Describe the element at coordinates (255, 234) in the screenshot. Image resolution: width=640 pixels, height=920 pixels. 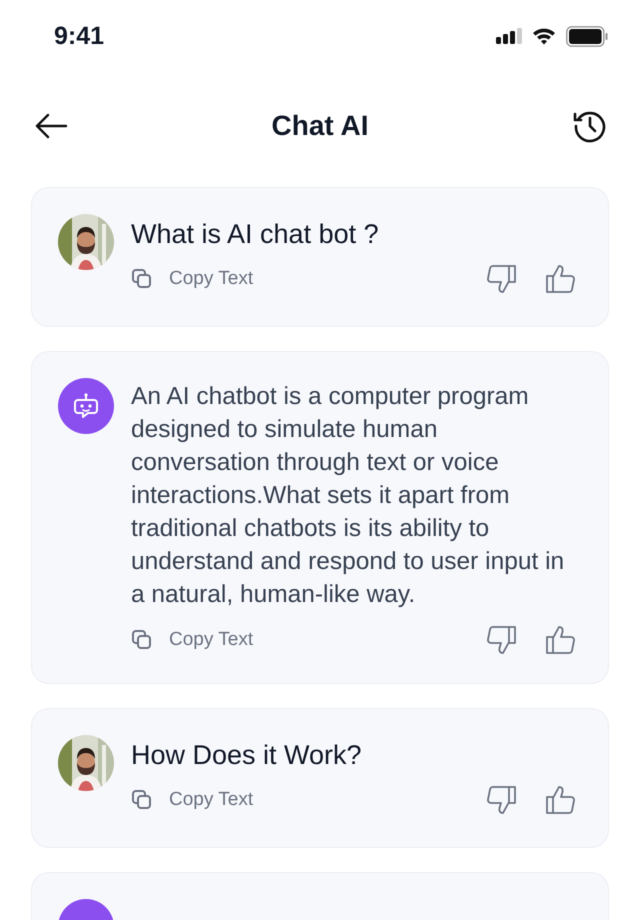
I see `message-text: What is AI chat bot ?` at that location.